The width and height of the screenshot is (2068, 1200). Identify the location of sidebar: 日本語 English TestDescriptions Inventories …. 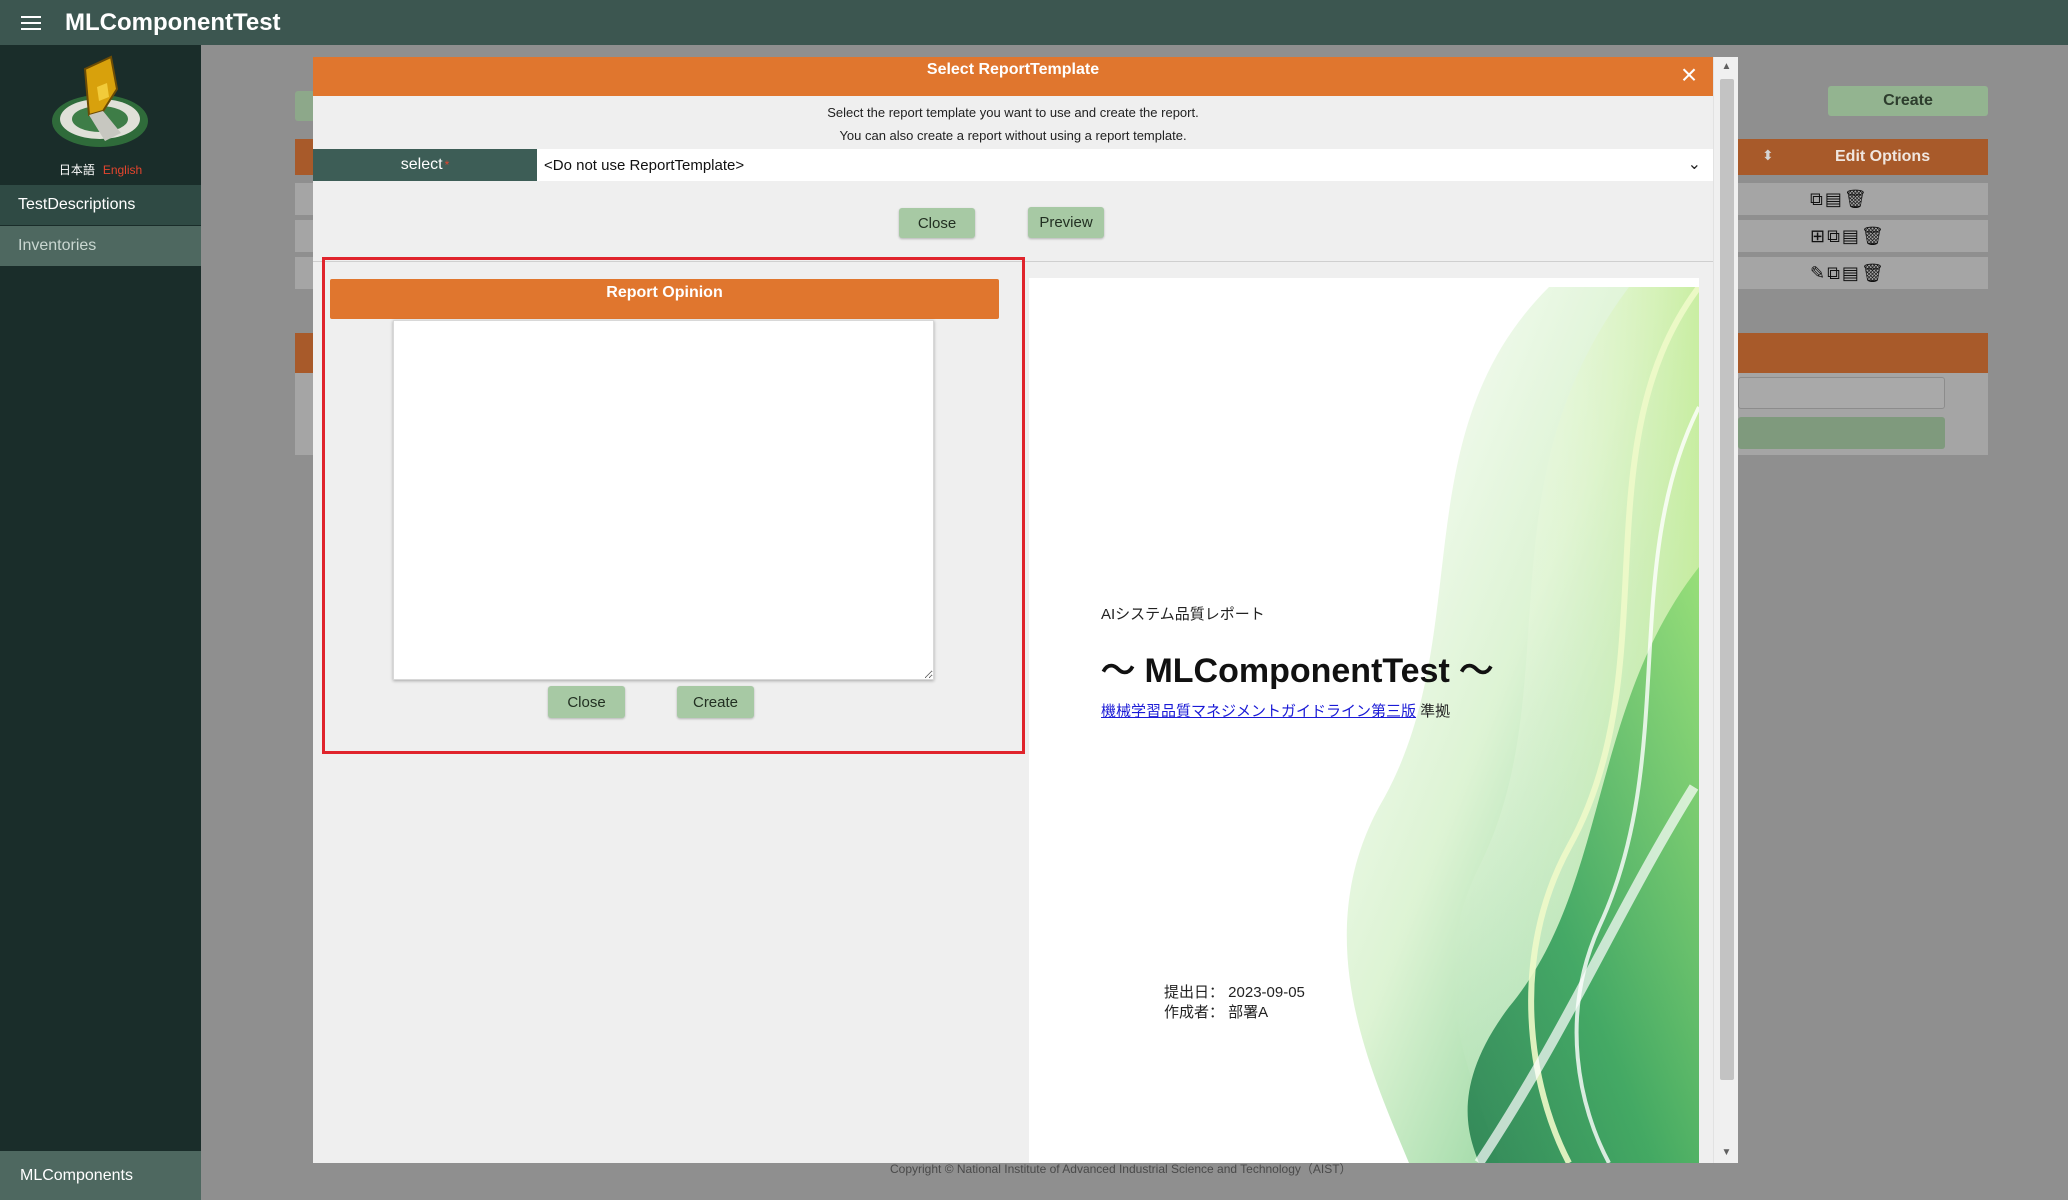
(100, 622).